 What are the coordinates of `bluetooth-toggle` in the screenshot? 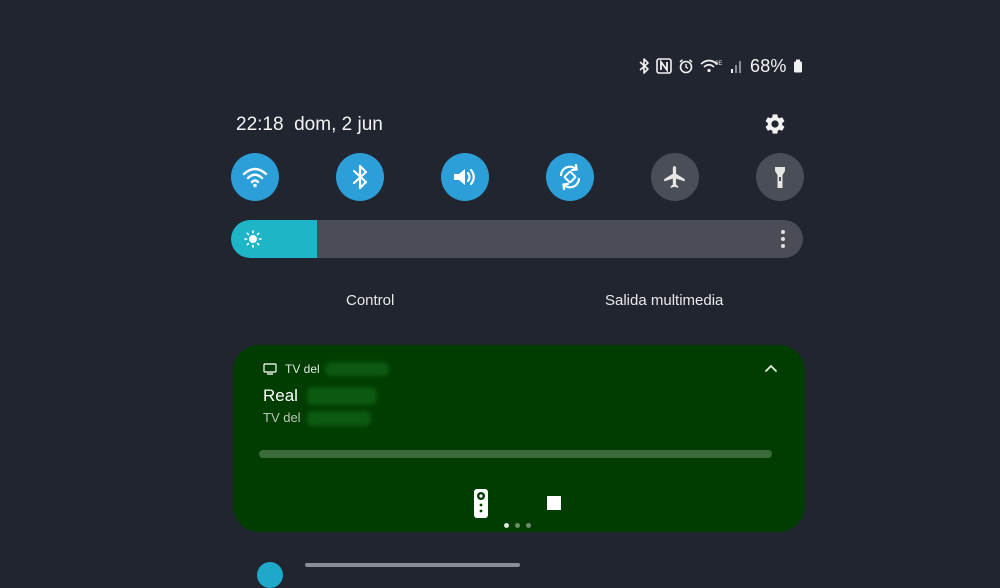 It's located at (360, 177).